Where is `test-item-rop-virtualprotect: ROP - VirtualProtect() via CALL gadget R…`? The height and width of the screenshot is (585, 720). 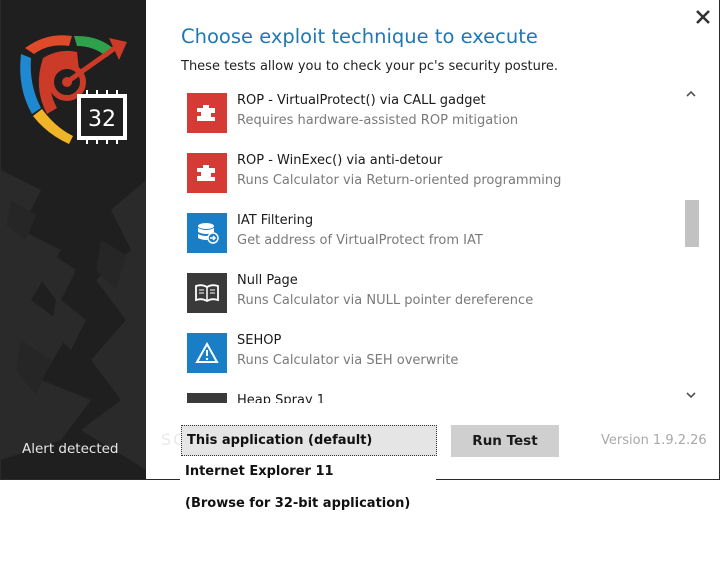 test-item-rop-virtualprotect: ROP - VirtualProtect() via CALL gadget R… is located at coordinates (432, 117).